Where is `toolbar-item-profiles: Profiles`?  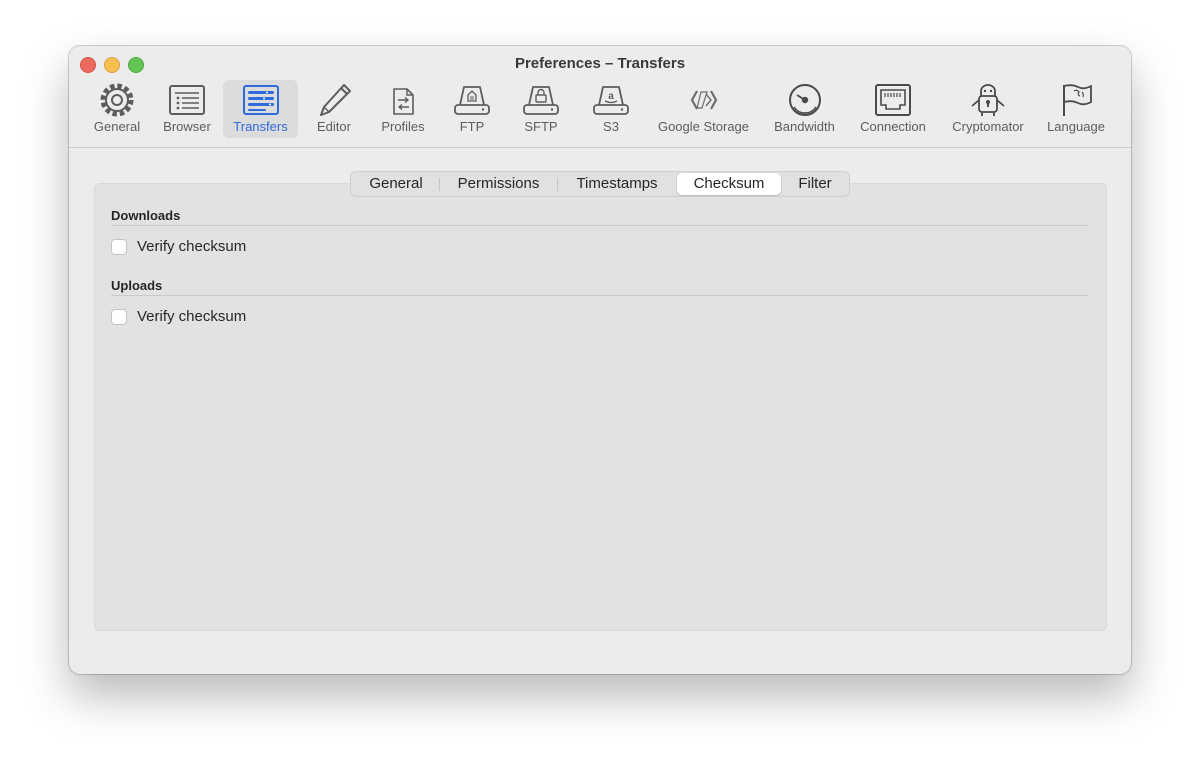
toolbar-item-profiles: Profiles is located at coordinates (403, 109).